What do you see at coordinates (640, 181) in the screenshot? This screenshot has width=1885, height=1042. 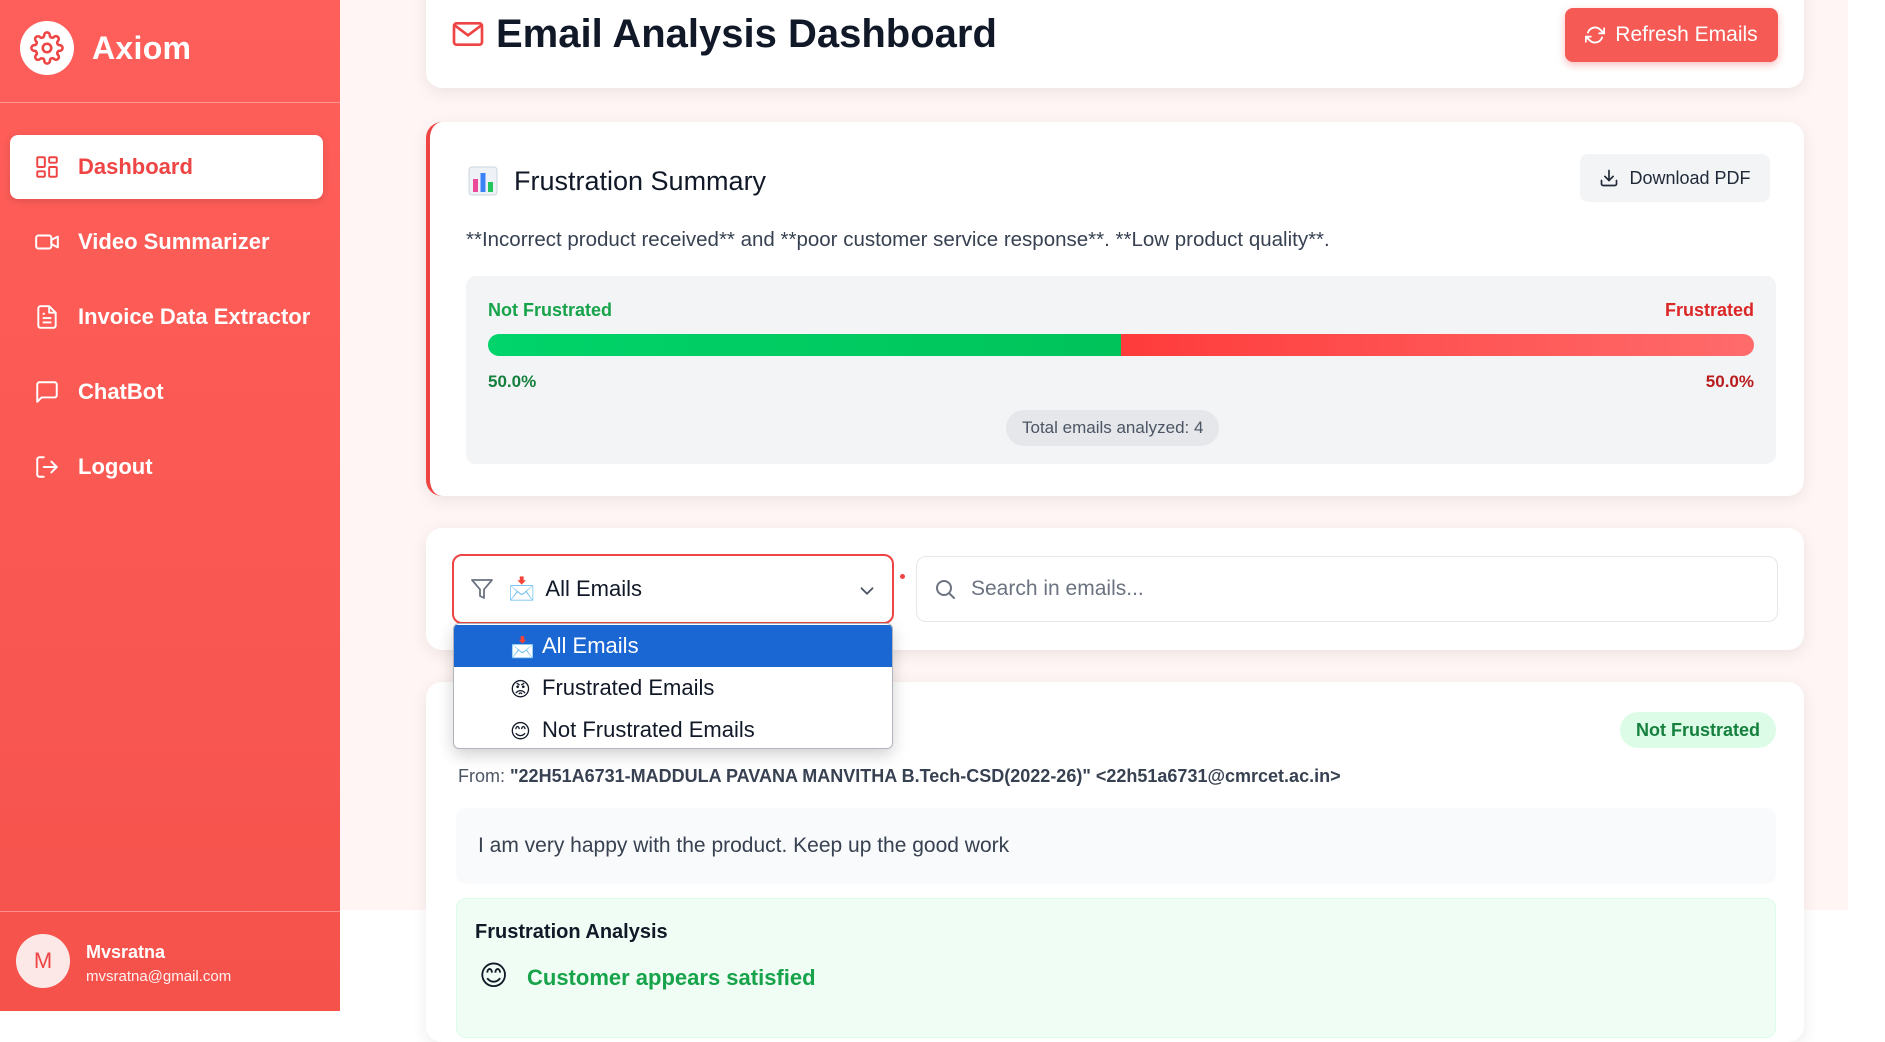 I see `summary-title: Frustration Summary` at bounding box center [640, 181].